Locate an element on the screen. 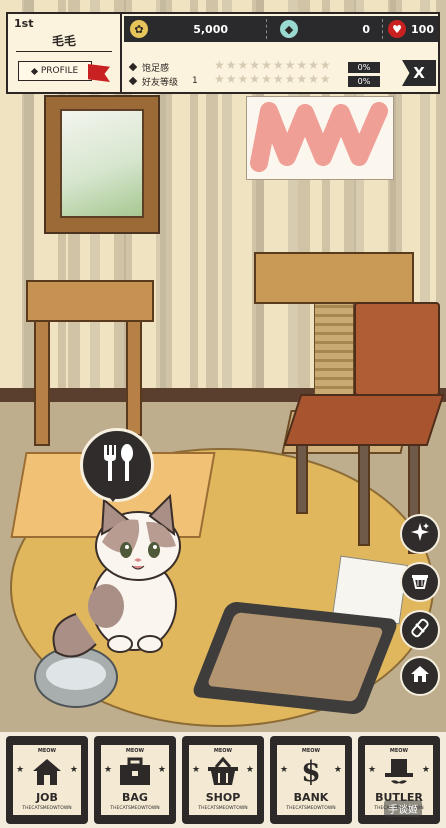 The height and width of the screenshot is (828, 446). nav-bag-button: MEOW BAG THECATSMEOWTOWN ★ ★ is located at coordinates (135, 780).